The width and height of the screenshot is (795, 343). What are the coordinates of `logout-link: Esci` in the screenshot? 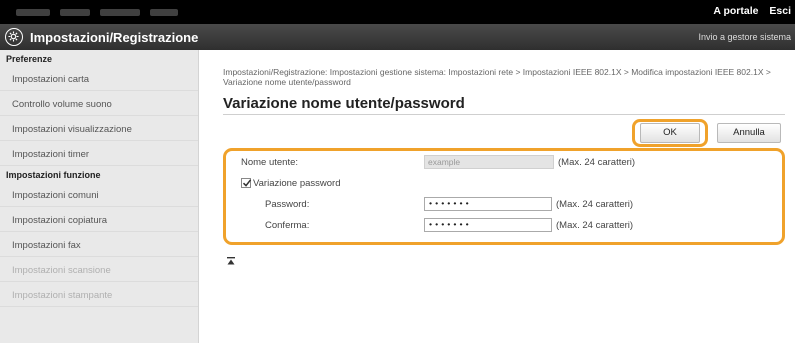 It's located at (780, 11).